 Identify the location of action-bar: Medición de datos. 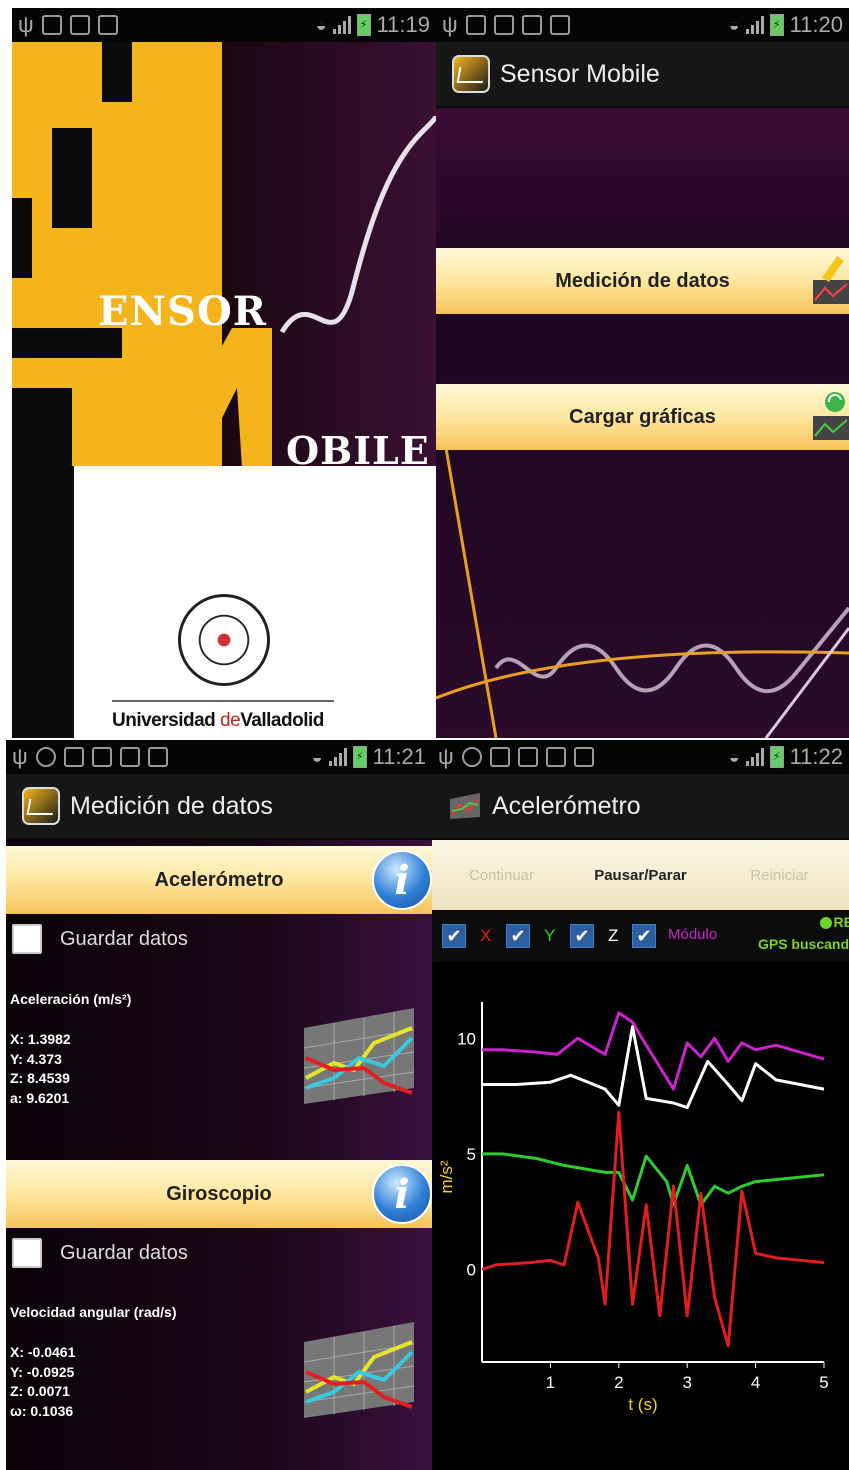
(219, 807).